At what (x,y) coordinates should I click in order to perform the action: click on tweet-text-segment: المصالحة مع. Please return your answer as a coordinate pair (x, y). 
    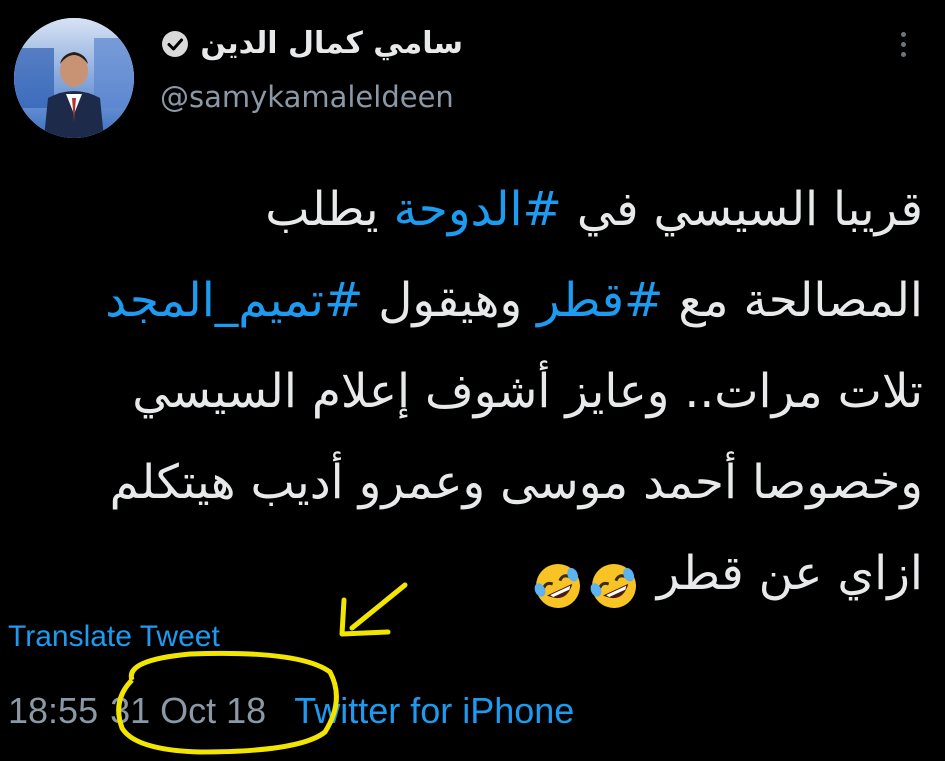
    Looking at the image, I should click on (793, 300).